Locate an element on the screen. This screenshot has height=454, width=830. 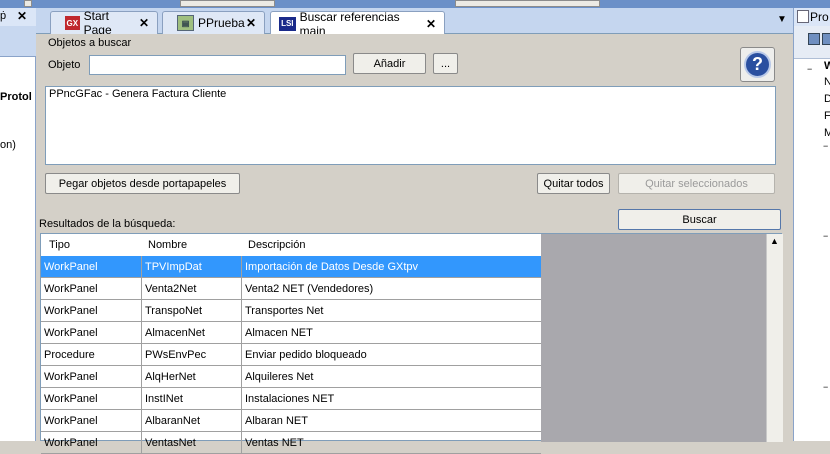
cell-nombre: TranspoNet is located at coordinates (192, 311).